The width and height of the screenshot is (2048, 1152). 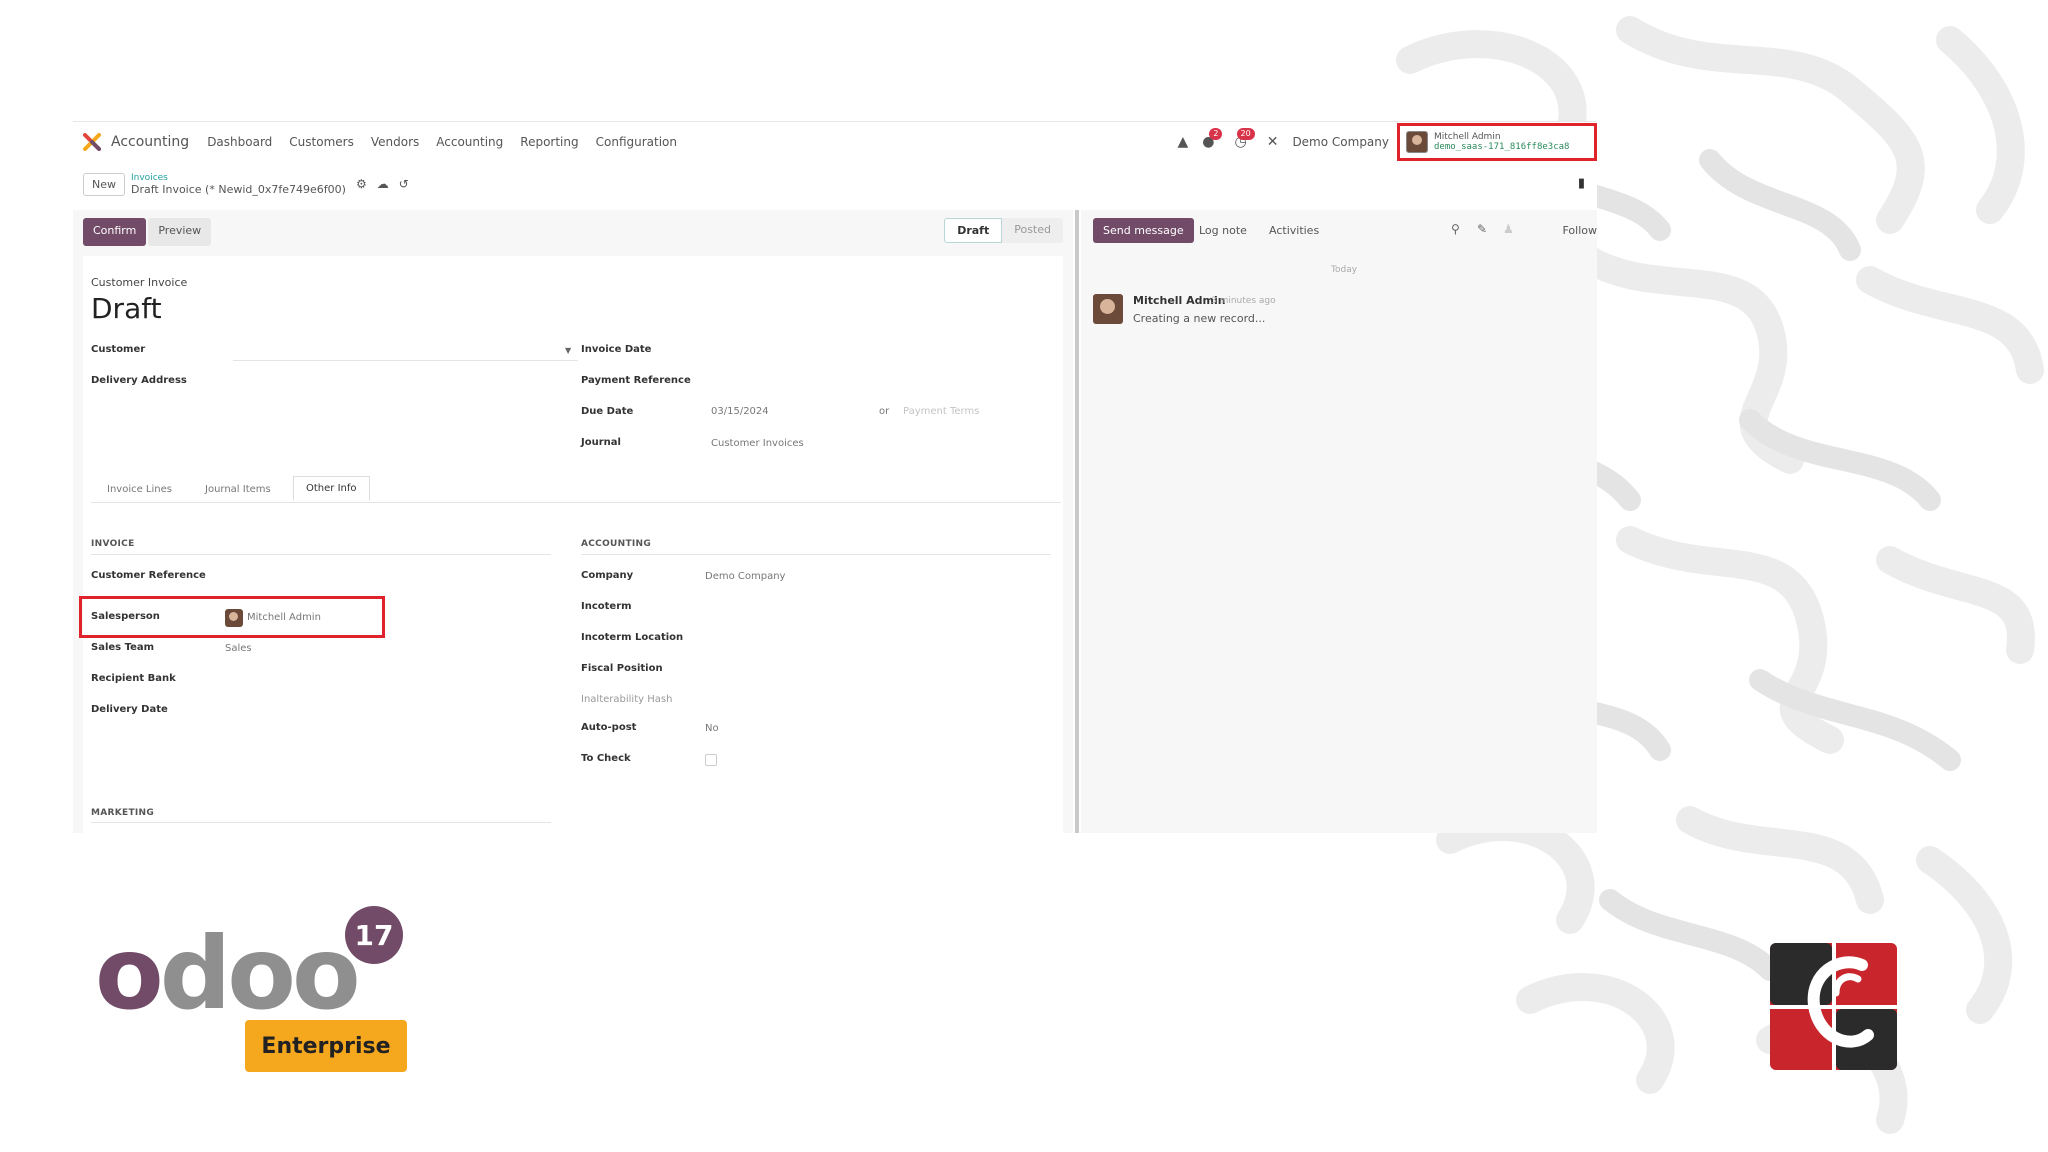 I want to click on paperclip-icon: ✎, so click(x=1482, y=229).